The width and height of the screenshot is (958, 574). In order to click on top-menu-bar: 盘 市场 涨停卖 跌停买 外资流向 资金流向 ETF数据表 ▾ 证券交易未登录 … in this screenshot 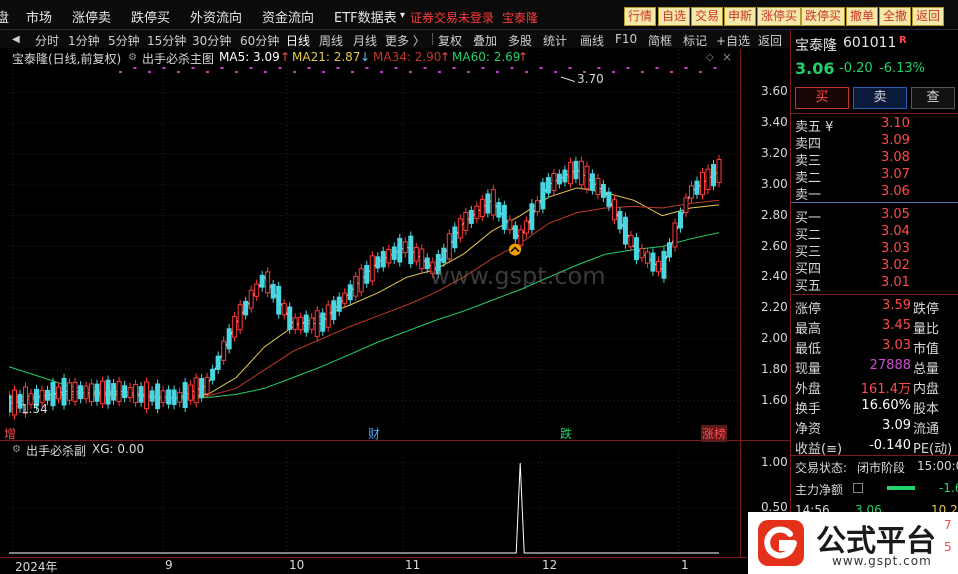, I will do `click(479, 15)`.